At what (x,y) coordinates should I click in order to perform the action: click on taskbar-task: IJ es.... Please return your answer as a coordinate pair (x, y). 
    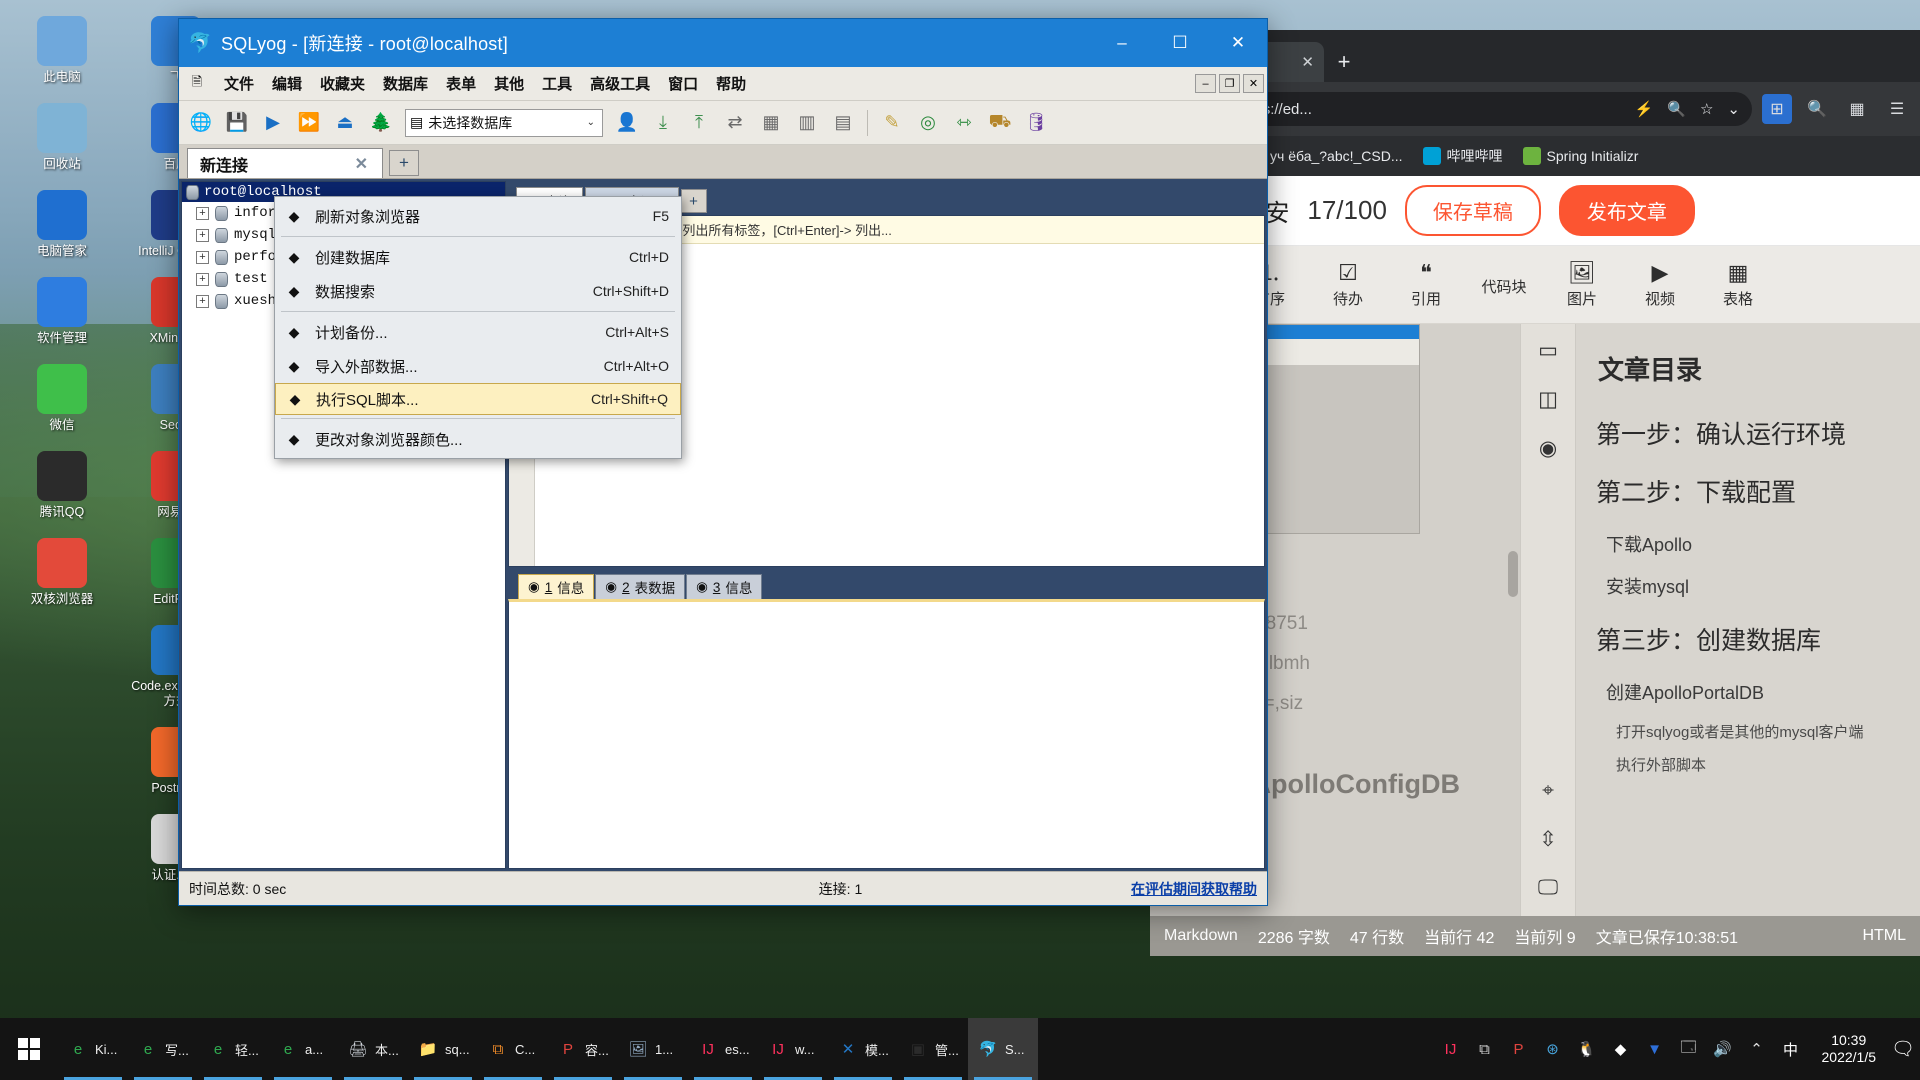
    Looking at the image, I should click on (723, 1049).